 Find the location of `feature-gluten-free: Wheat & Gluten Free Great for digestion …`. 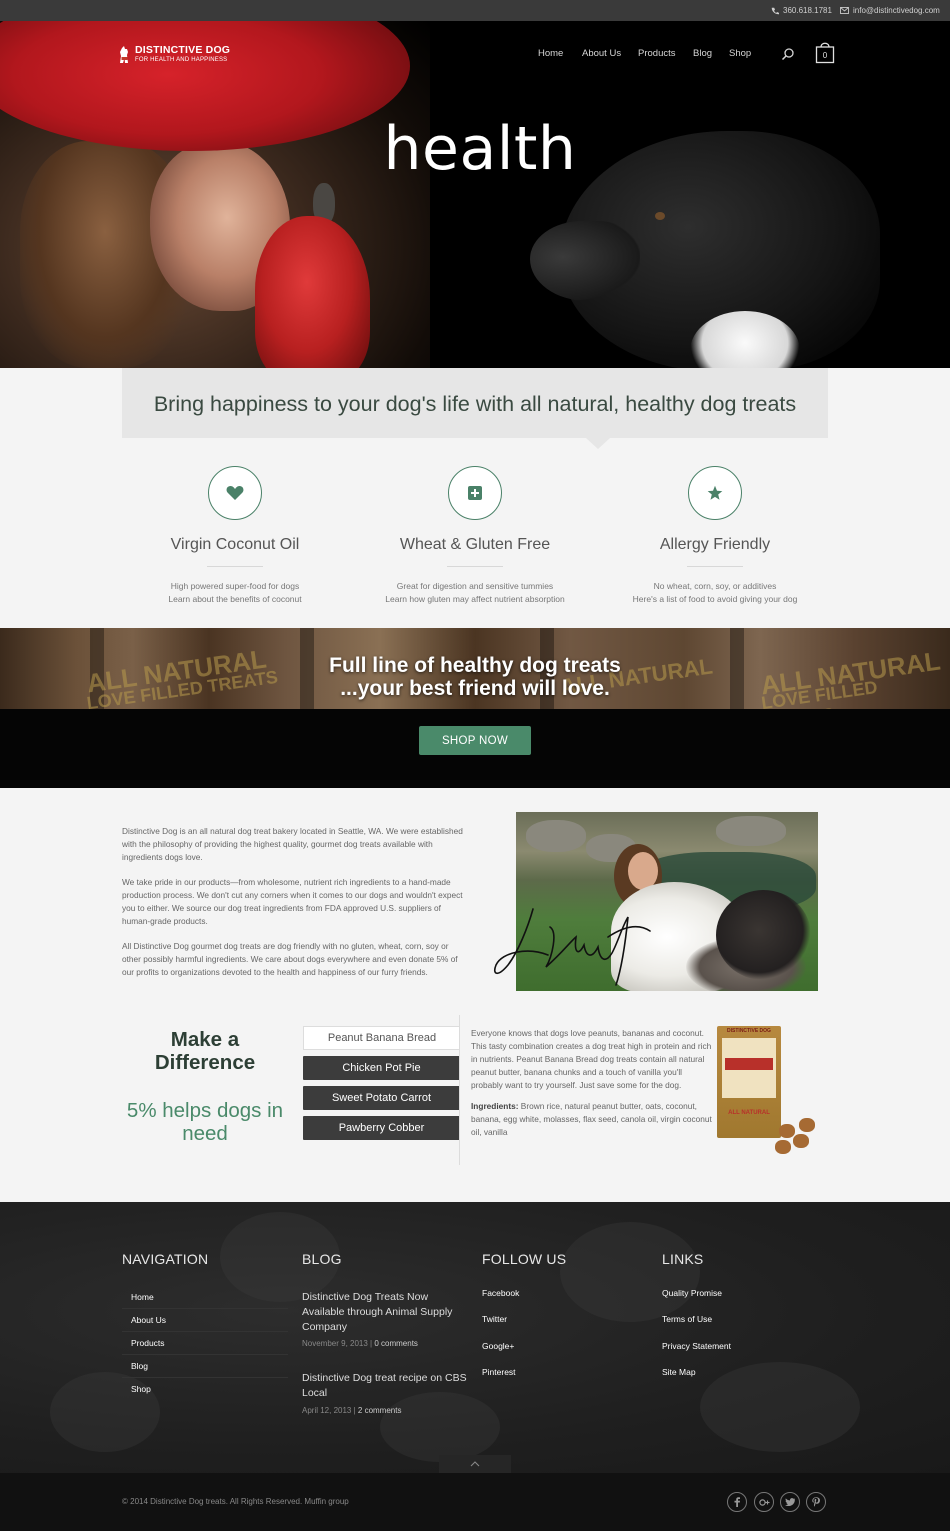

feature-gluten-free: Wheat & Gluten Free Great for digestion … is located at coordinates (475, 536).